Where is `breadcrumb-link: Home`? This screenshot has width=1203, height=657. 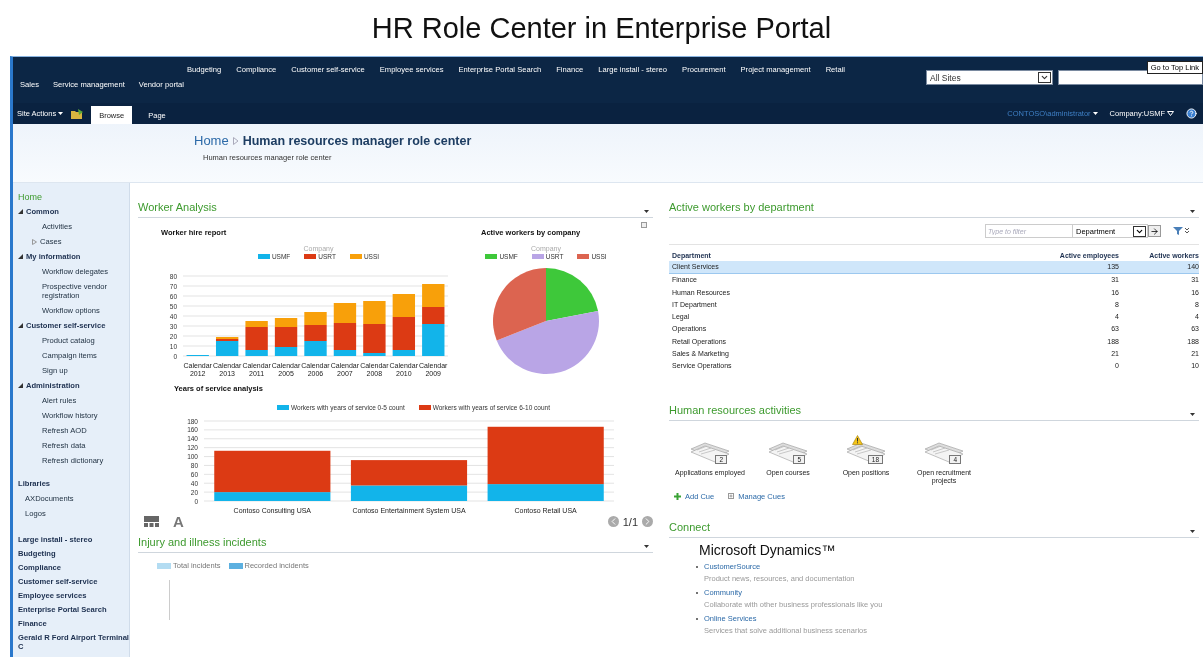 breadcrumb-link: Home is located at coordinates (211, 140).